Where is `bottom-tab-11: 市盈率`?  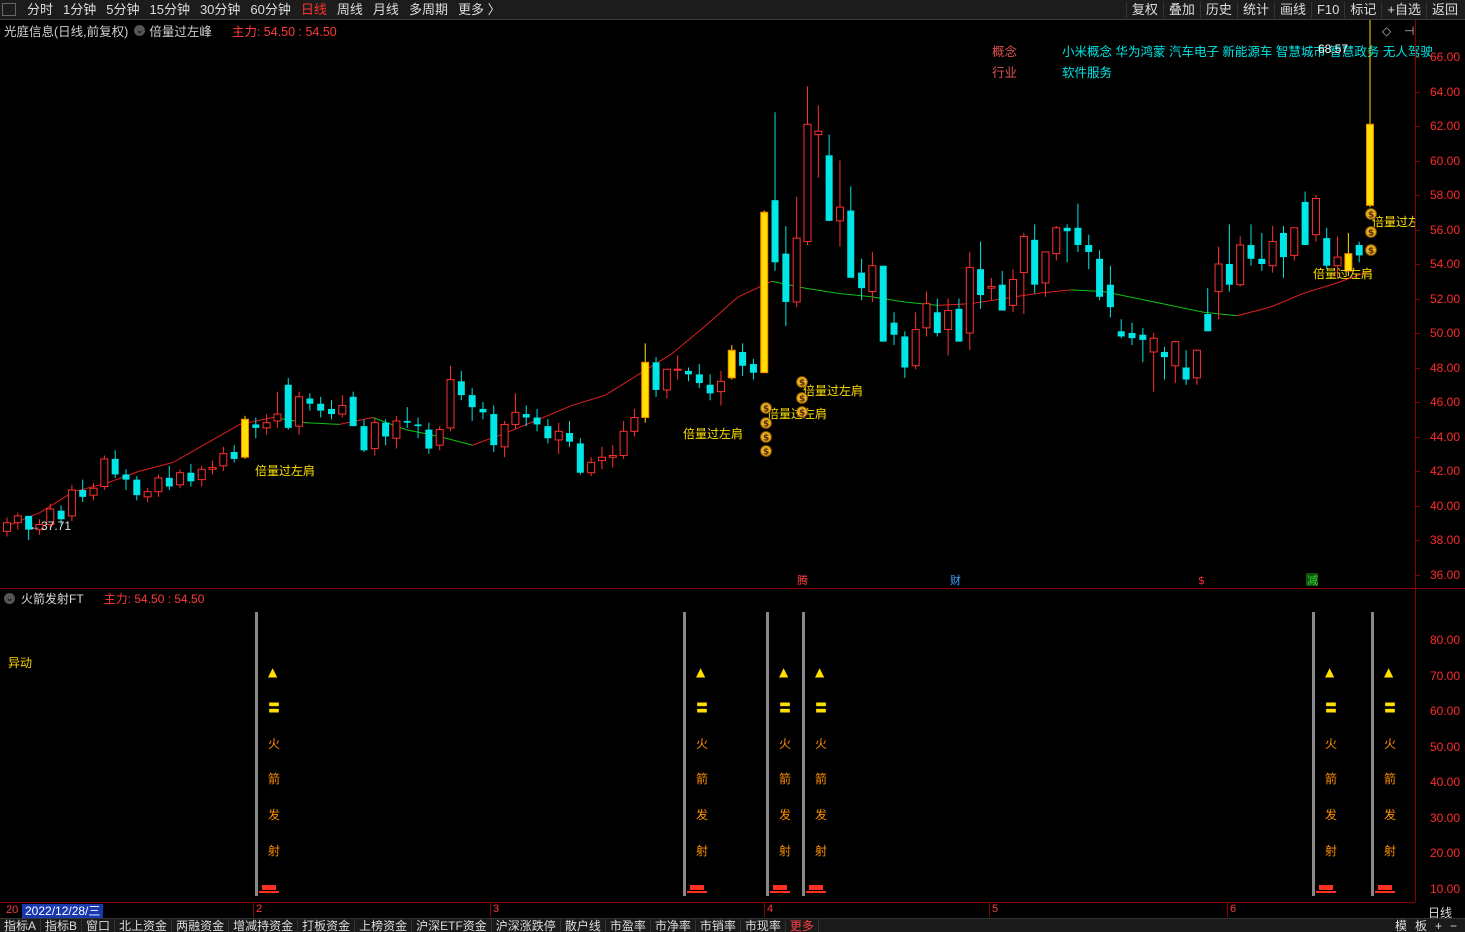 bottom-tab-11: 市盈率 is located at coordinates (628, 925).